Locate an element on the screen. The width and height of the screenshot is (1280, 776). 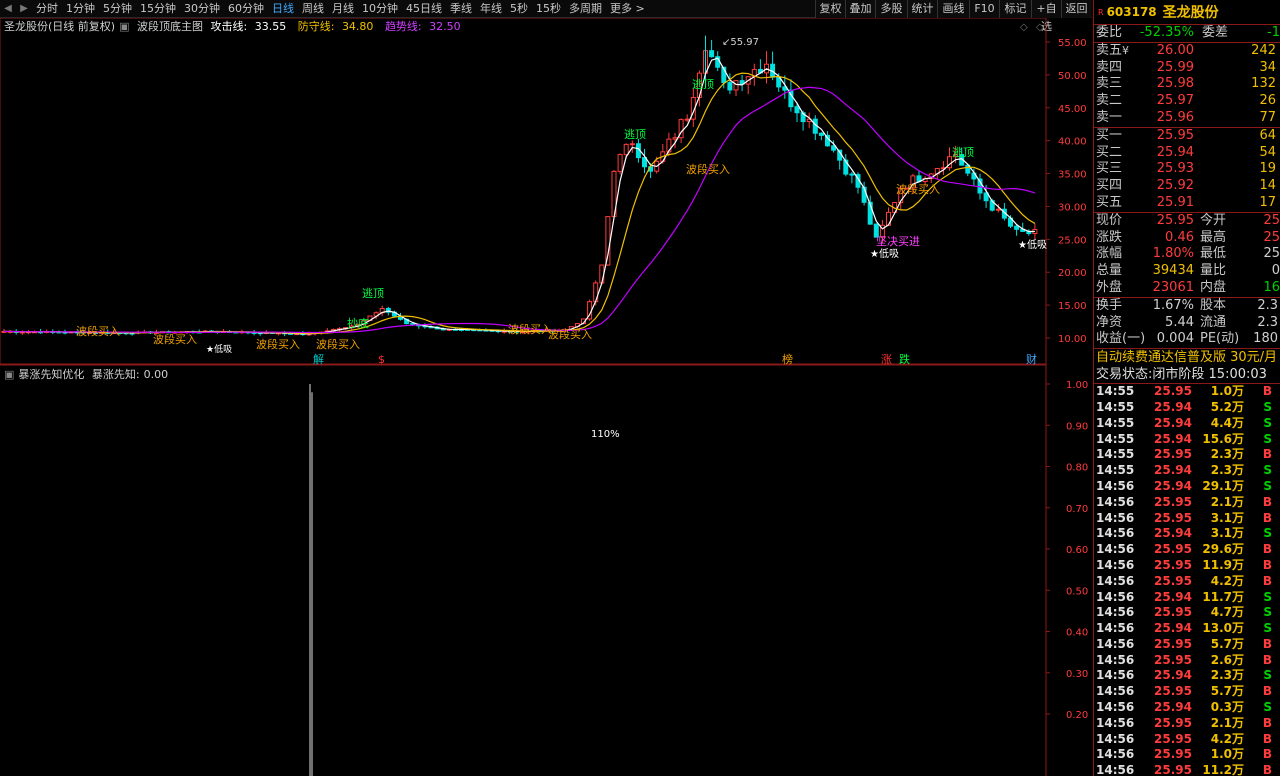
stock-name: 圣龙股份 is located at coordinates (1191, 12).